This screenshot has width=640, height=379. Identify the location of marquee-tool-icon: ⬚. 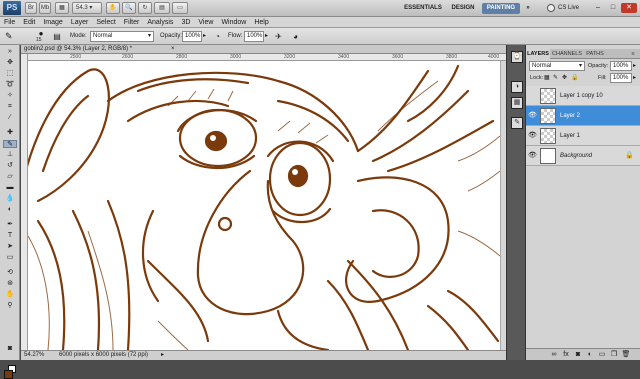
(10, 74).